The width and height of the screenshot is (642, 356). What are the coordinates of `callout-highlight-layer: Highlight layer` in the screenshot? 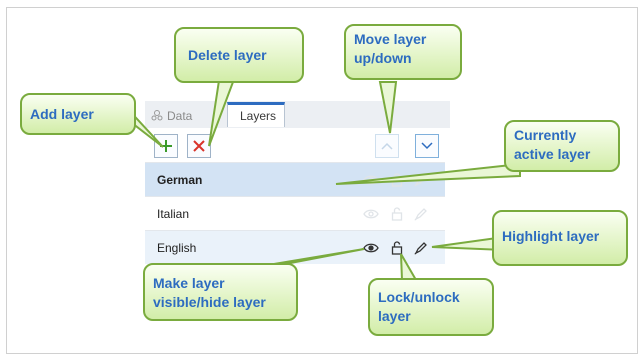 It's located at (560, 238).